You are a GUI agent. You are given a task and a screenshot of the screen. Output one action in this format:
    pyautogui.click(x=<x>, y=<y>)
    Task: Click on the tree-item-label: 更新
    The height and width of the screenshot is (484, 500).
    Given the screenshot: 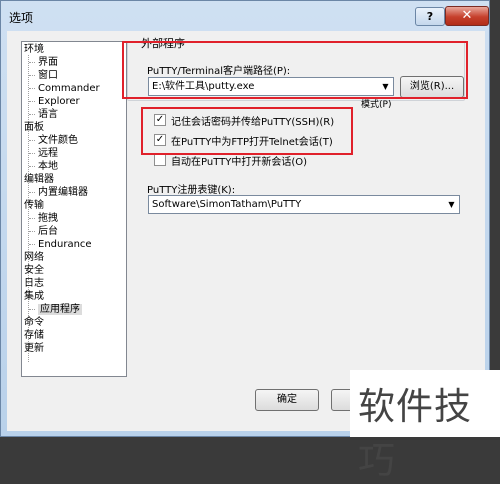 What is the action you would take?
    pyautogui.click(x=34, y=348)
    